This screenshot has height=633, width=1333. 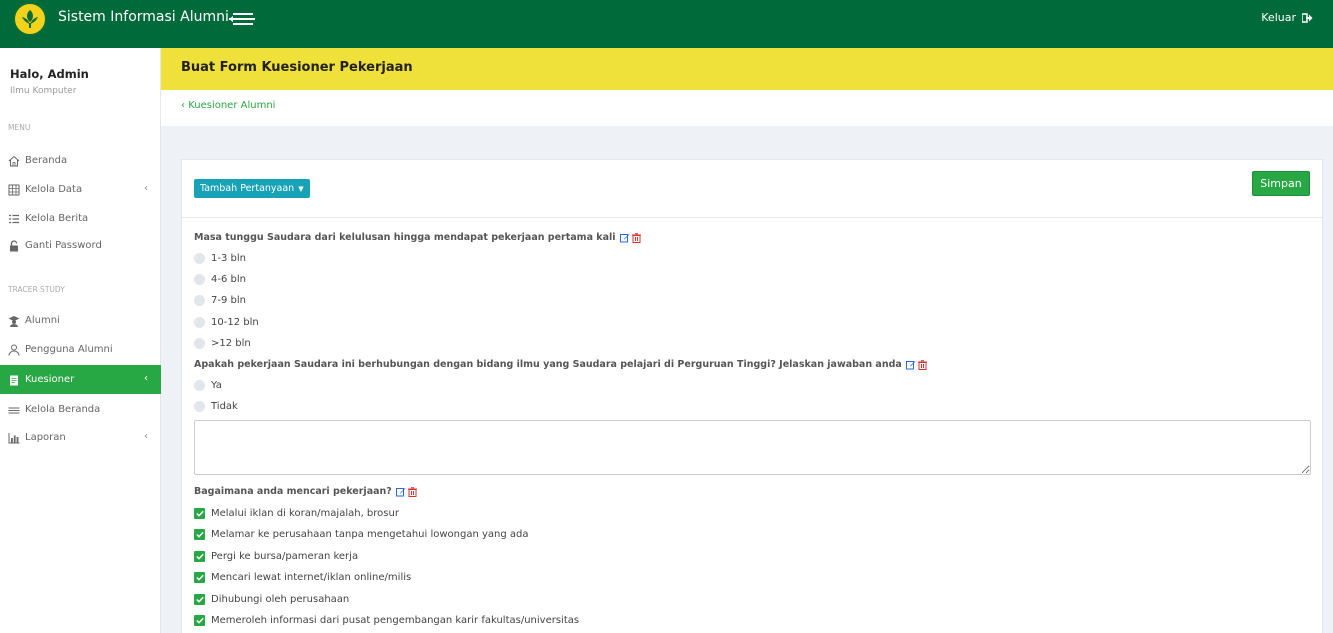 I want to click on sidebar-item-pengguna-alumni: Pengguna Alumni, so click(x=80, y=349).